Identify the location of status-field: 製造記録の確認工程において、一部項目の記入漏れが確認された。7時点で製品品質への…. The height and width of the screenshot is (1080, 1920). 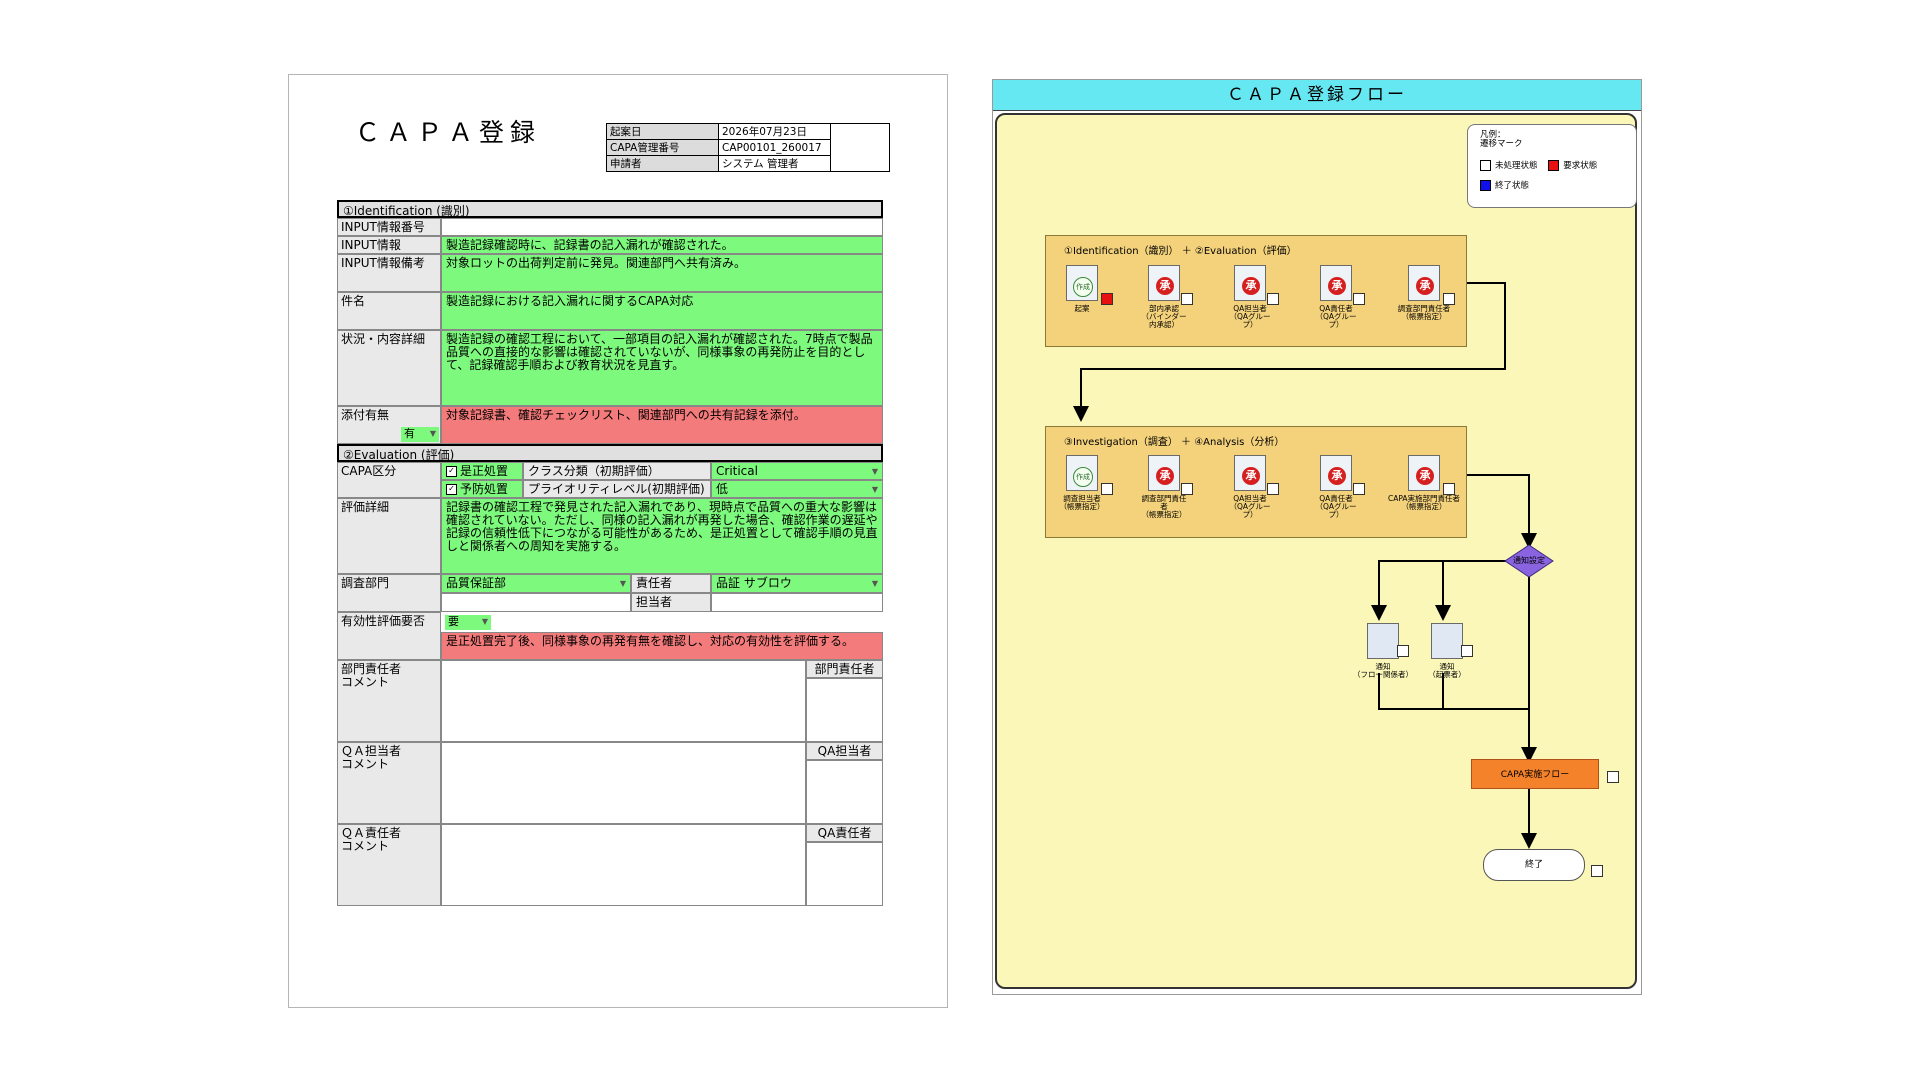
(662, 368).